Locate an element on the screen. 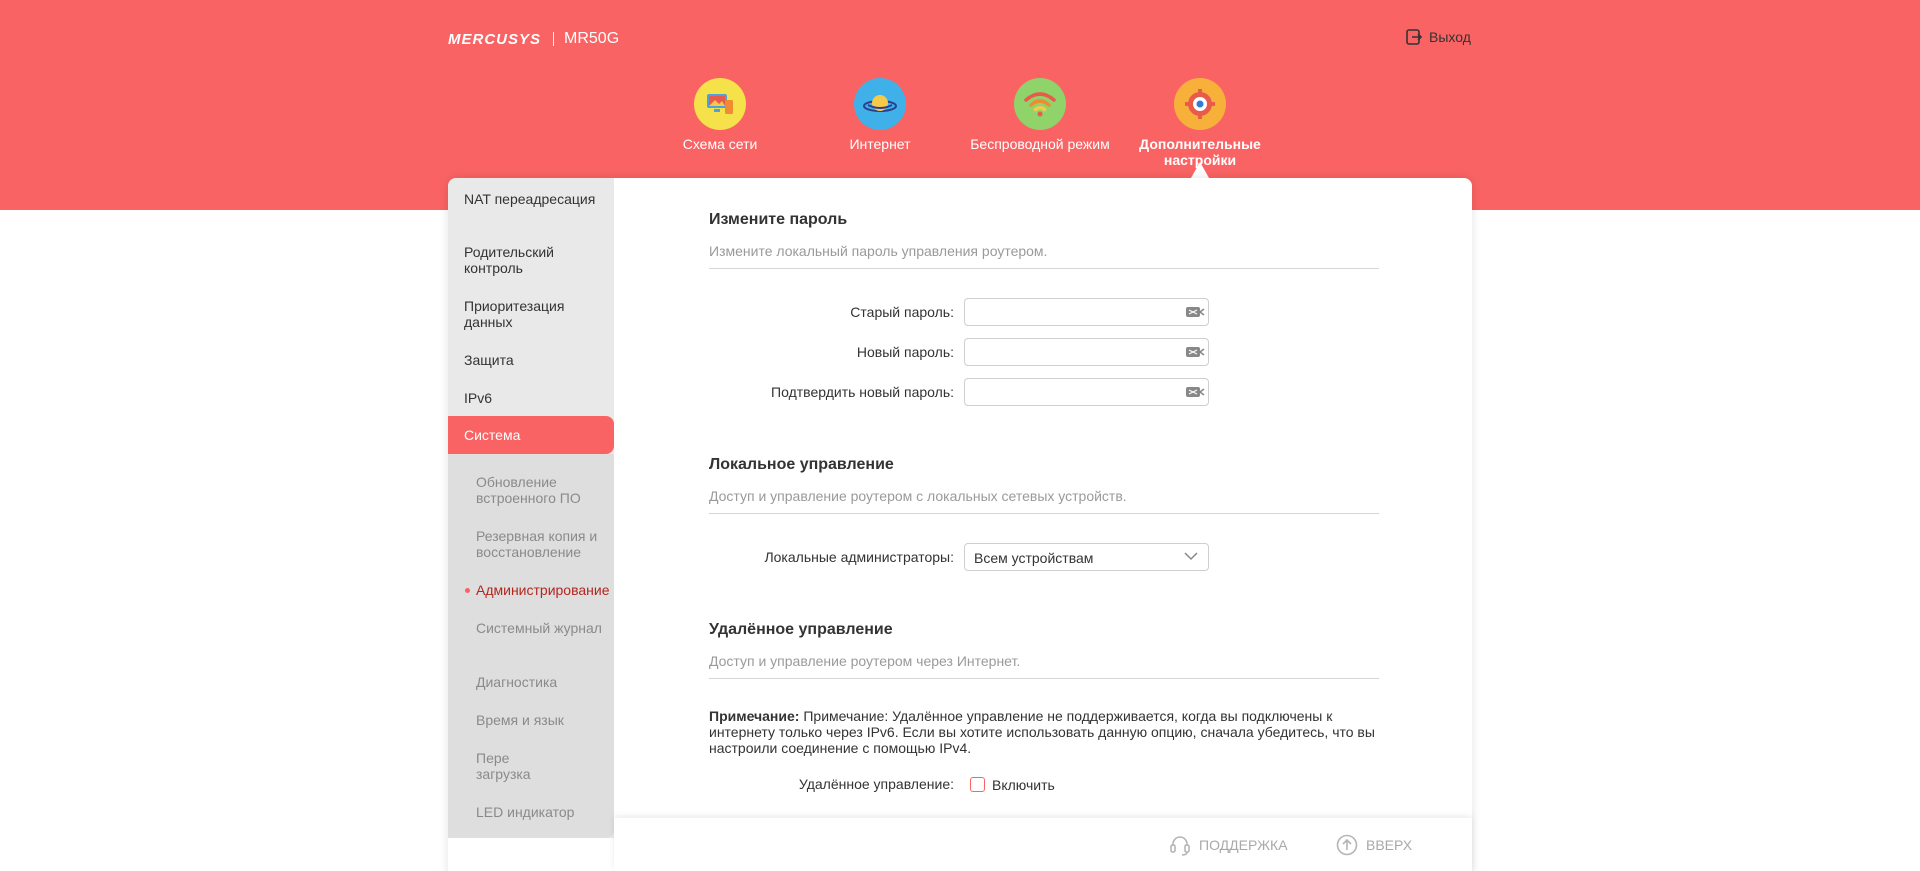 This screenshot has width=1920, height=871. logout-icon is located at coordinates (1414, 37).